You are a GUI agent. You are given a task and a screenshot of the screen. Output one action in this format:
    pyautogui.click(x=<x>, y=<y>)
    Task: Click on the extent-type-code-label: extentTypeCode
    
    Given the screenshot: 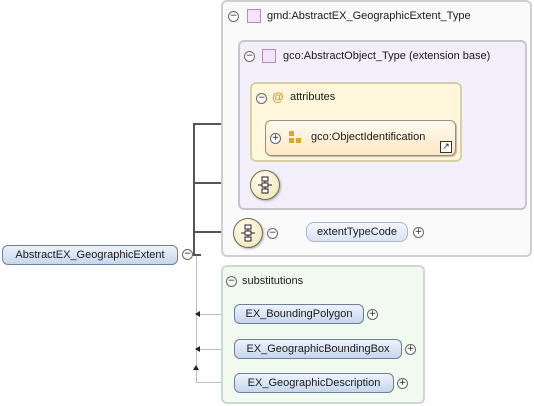 What is the action you would take?
    pyautogui.click(x=357, y=232)
    